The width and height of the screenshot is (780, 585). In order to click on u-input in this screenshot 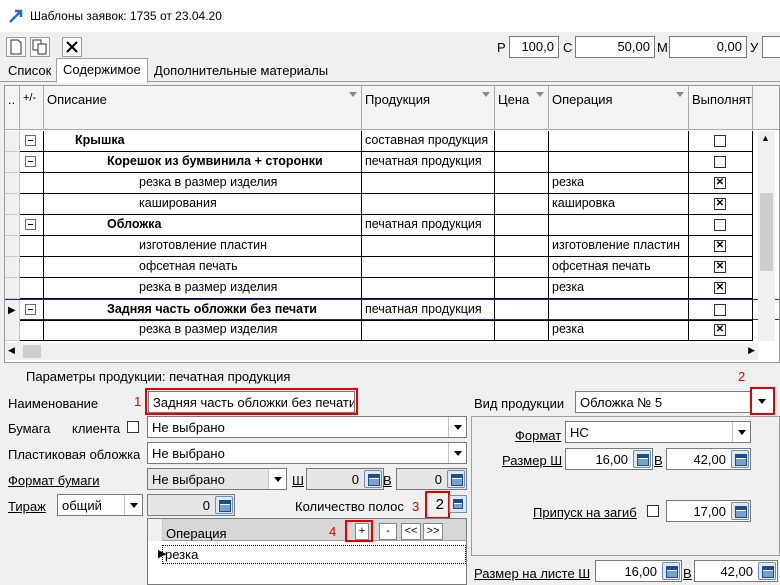, I will do `click(771, 47)`.